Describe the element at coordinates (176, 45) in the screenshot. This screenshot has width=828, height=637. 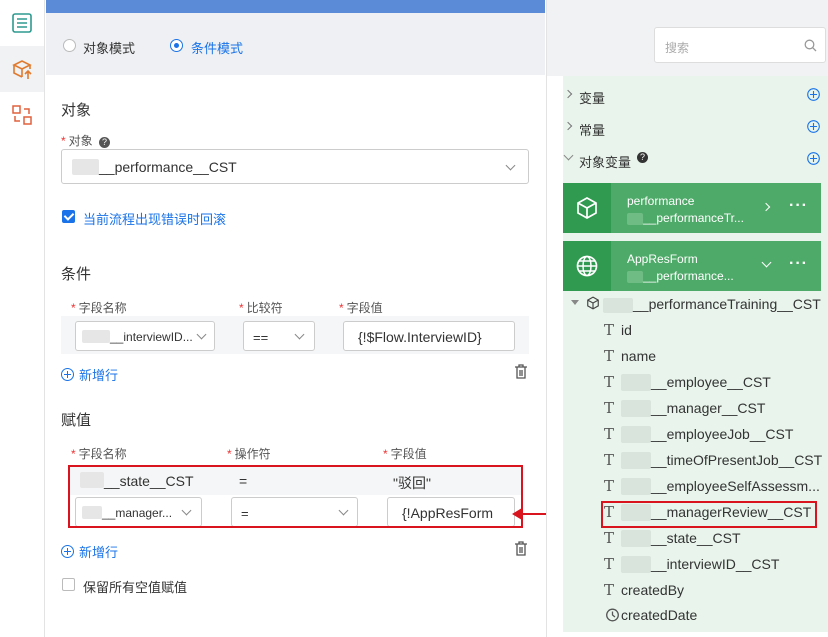
I see `condition-mode-radio` at that location.